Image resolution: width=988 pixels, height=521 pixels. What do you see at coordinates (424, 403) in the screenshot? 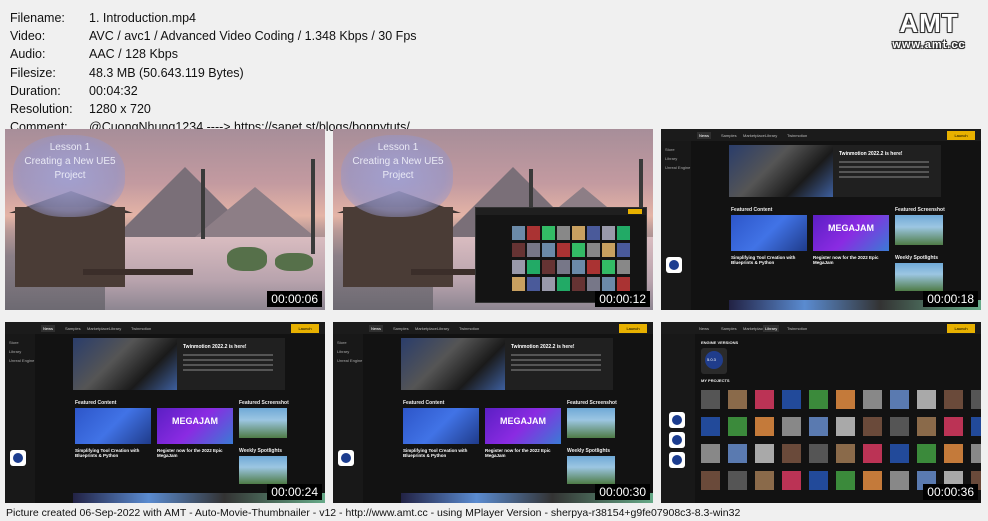
I see `featured-content-label: Featured Content` at bounding box center [424, 403].